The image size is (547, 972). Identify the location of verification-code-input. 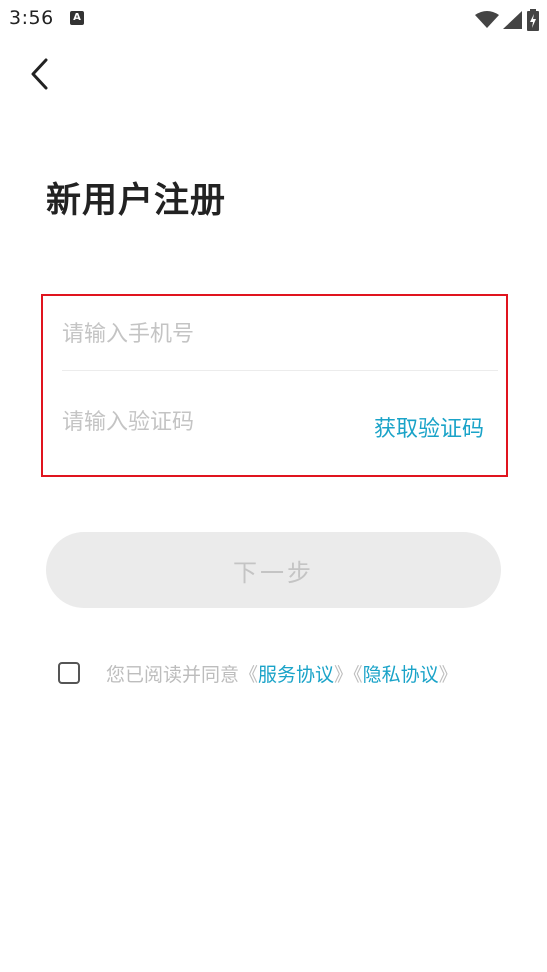
(207, 422).